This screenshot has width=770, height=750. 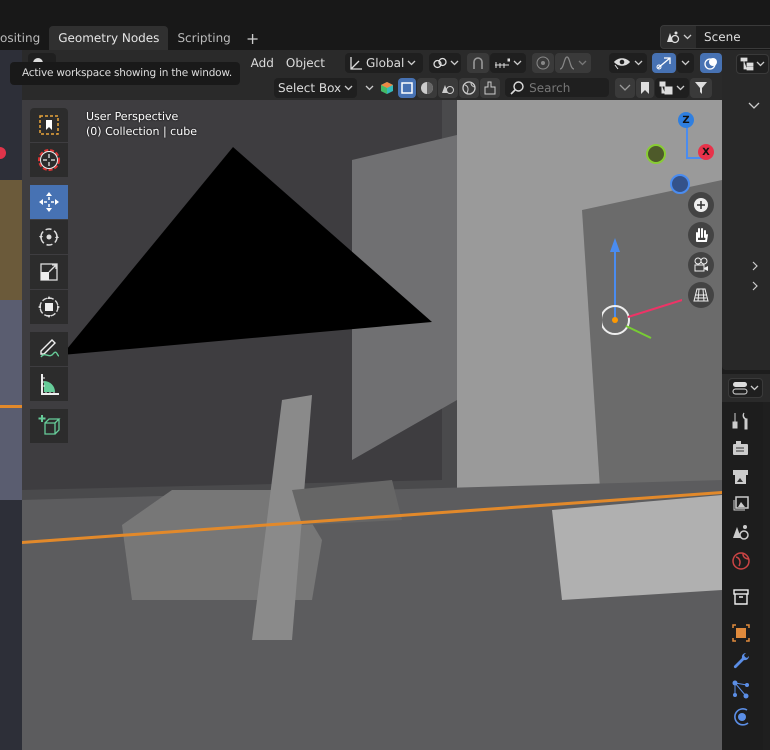 I want to click on collection-label: (0) Collection | cube, so click(x=141, y=131).